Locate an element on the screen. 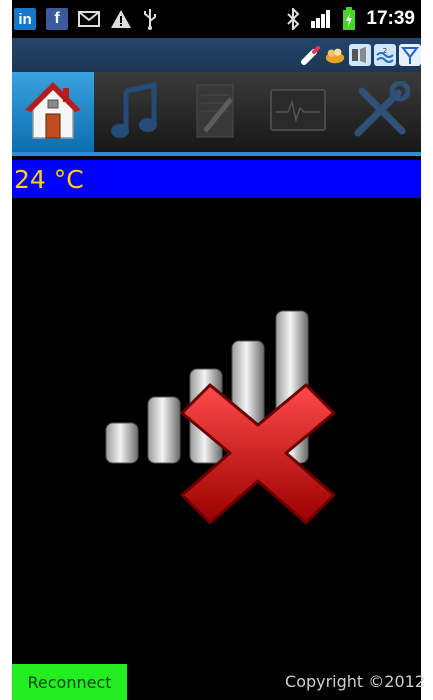 The width and height of the screenshot is (433, 700). food-bowl-icon is located at coordinates (335, 55).